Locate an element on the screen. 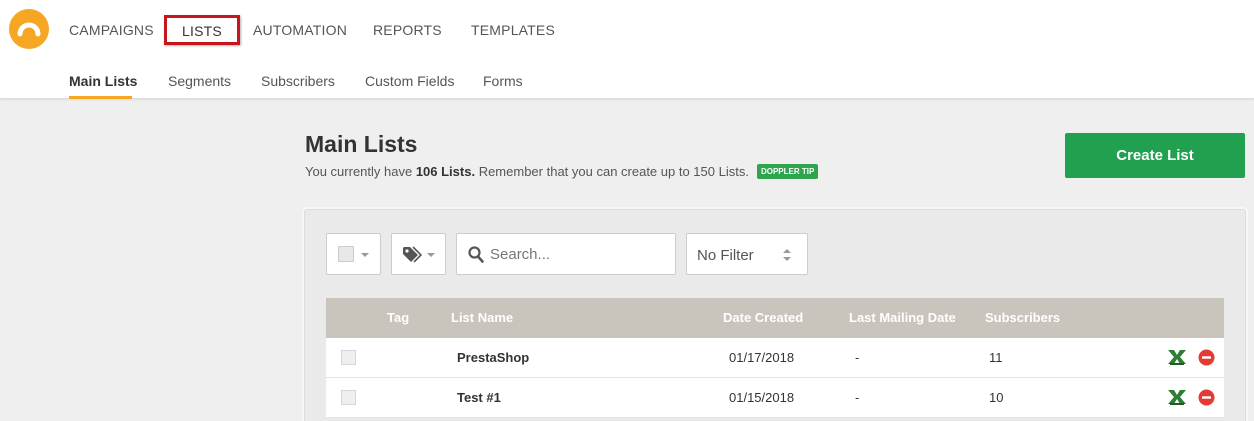 The height and width of the screenshot is (421, 1254). col-tag: Tag is located at coordinates (398, 317).